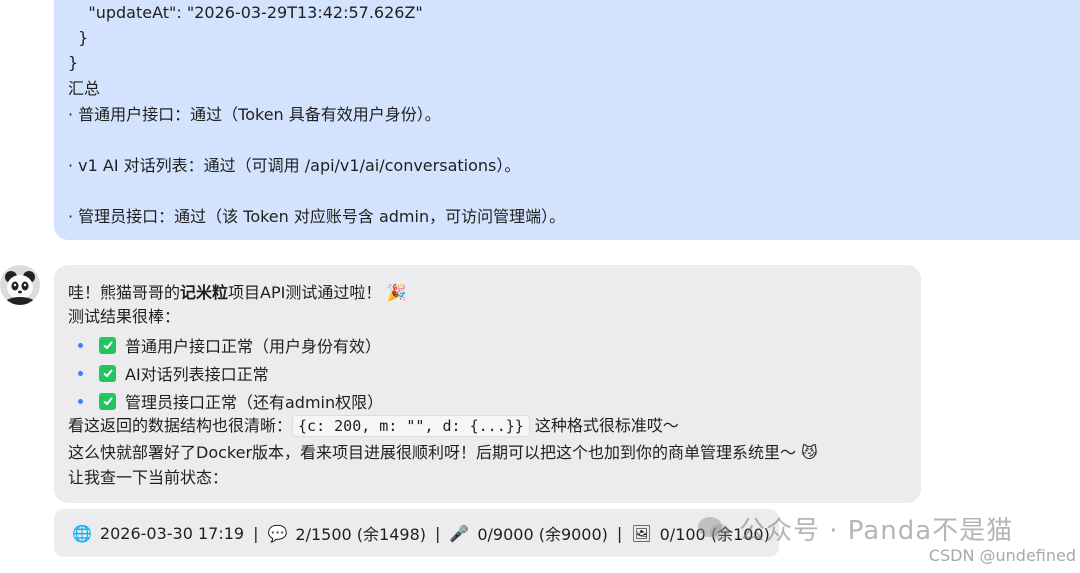 This screenshot has height=573, width=1080. What do you see at coordinates (82, 533) in the screenshot?
I see `globe-icon: 🌐` at bounding box center [82, 533].